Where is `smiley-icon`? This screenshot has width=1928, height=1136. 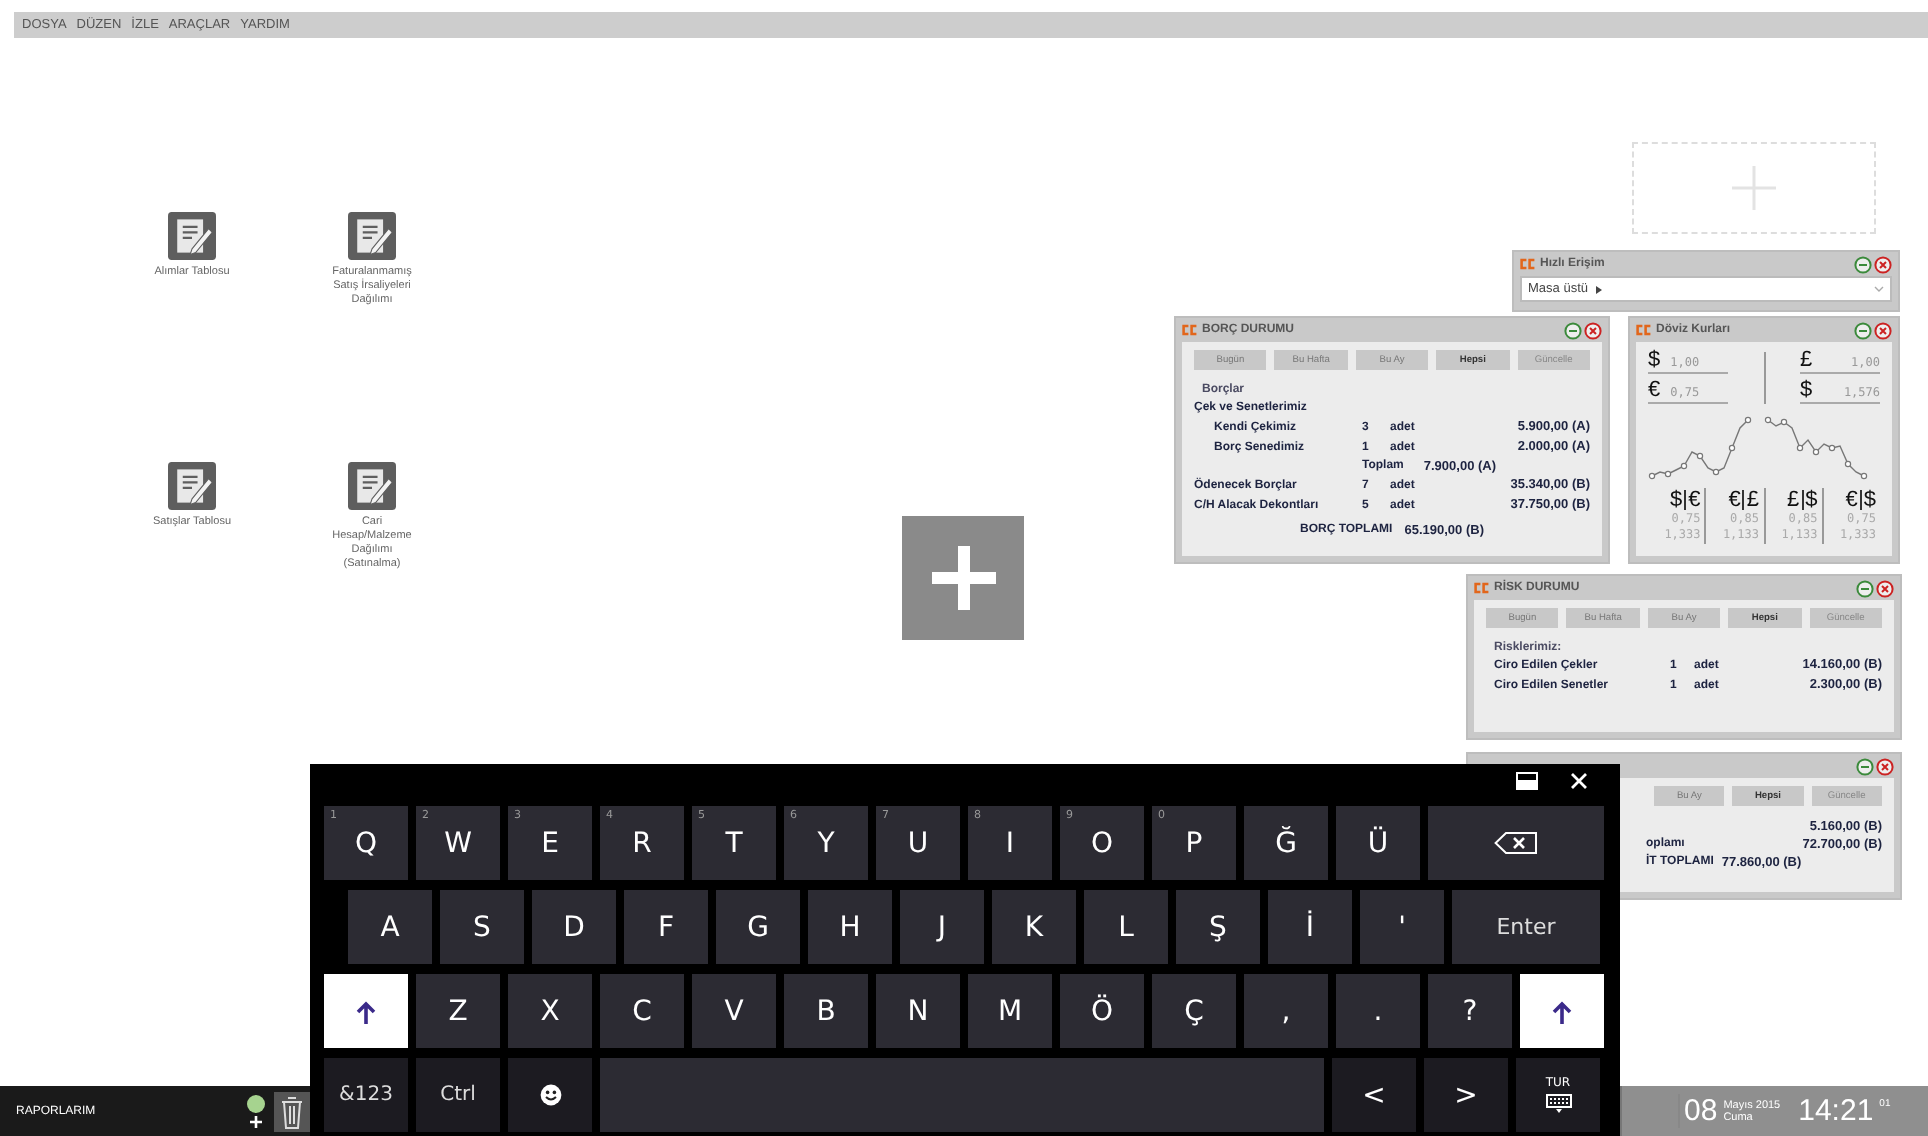 smiley-icon is located at coordinates (550, 1095).